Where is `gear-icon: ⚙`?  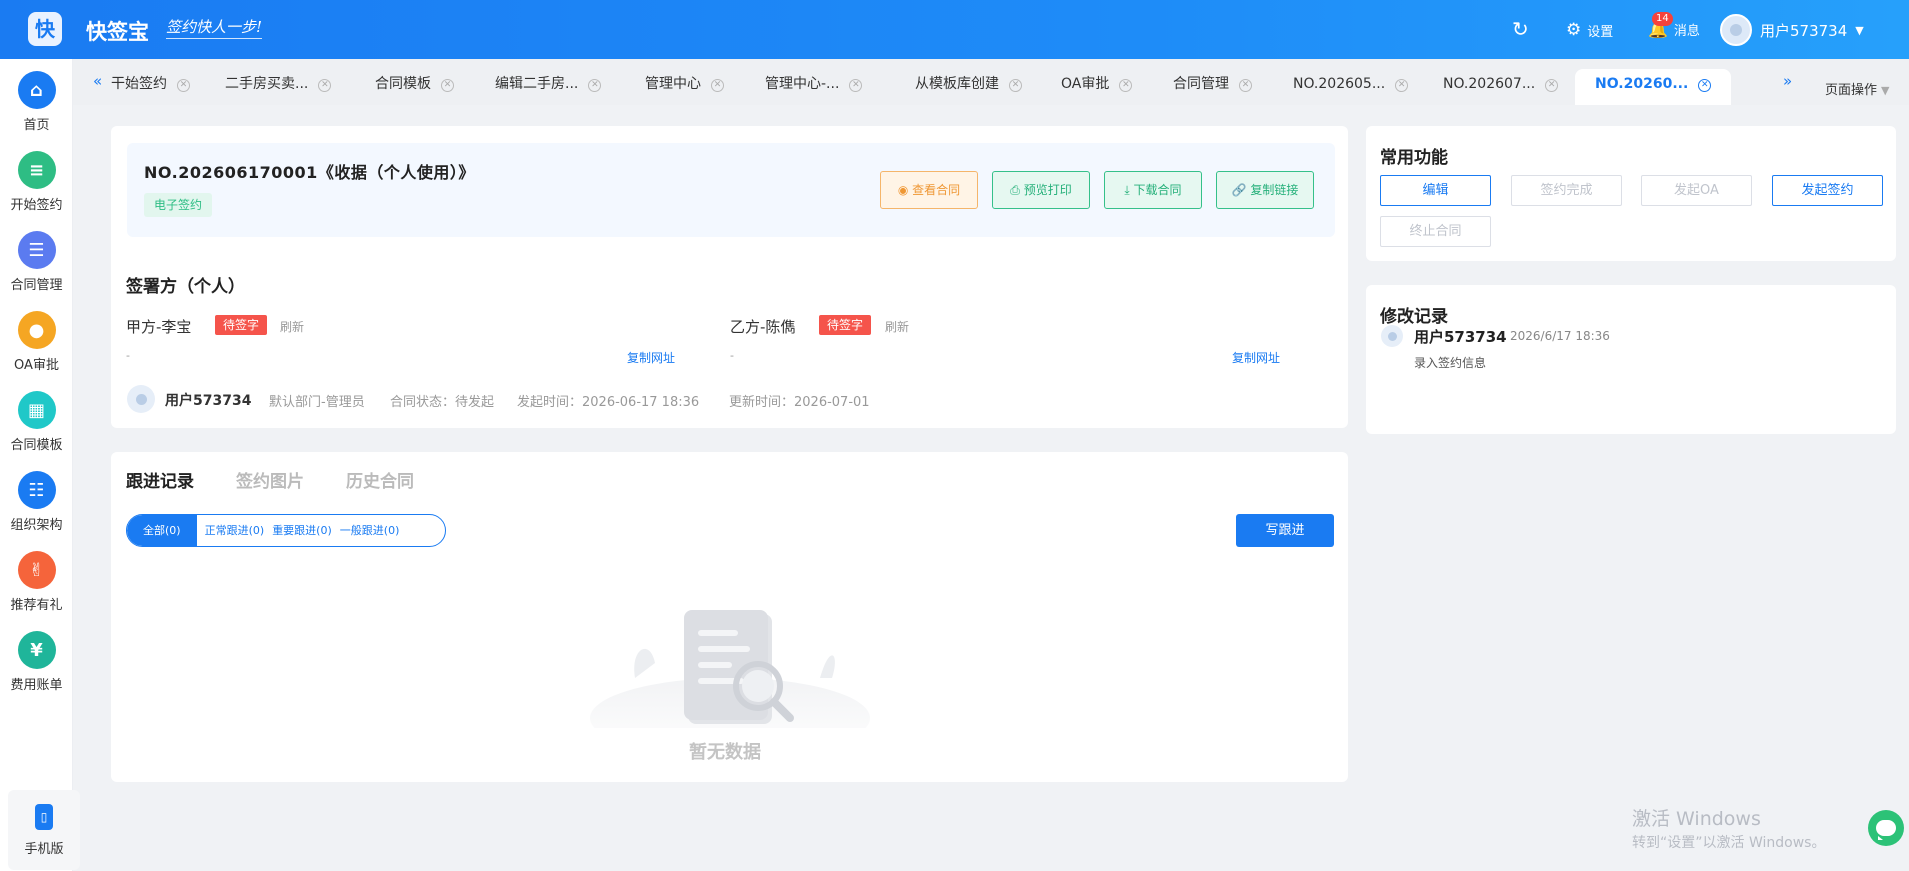 gear-icon: ⚙ is located at coordinates (1574, 30).